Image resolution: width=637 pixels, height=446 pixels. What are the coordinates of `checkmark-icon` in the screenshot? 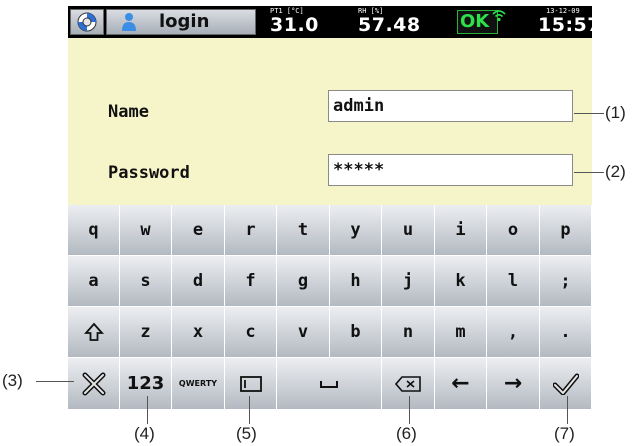 It's located at (565, 384).